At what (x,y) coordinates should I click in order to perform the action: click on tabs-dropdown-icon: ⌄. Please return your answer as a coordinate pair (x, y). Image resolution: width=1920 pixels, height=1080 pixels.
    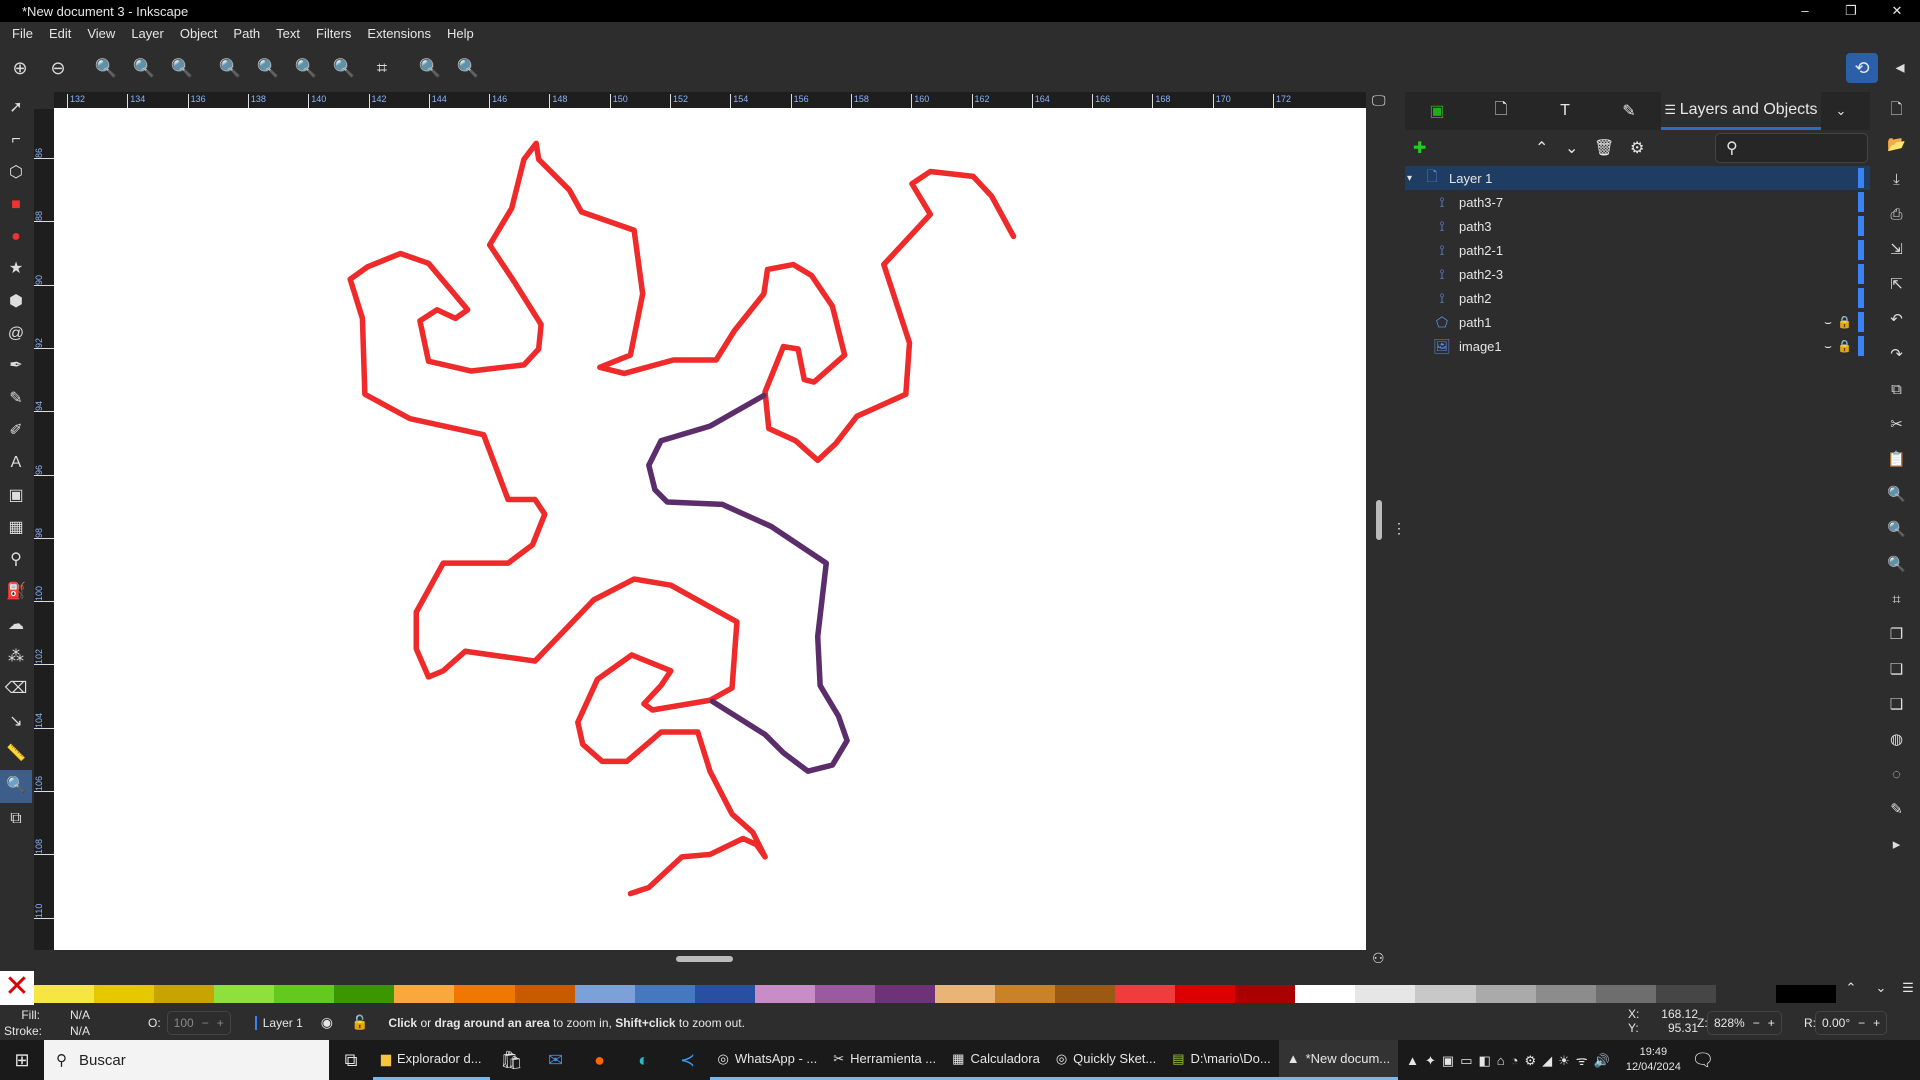
    Looking at the image, I should click on (1841, 111).